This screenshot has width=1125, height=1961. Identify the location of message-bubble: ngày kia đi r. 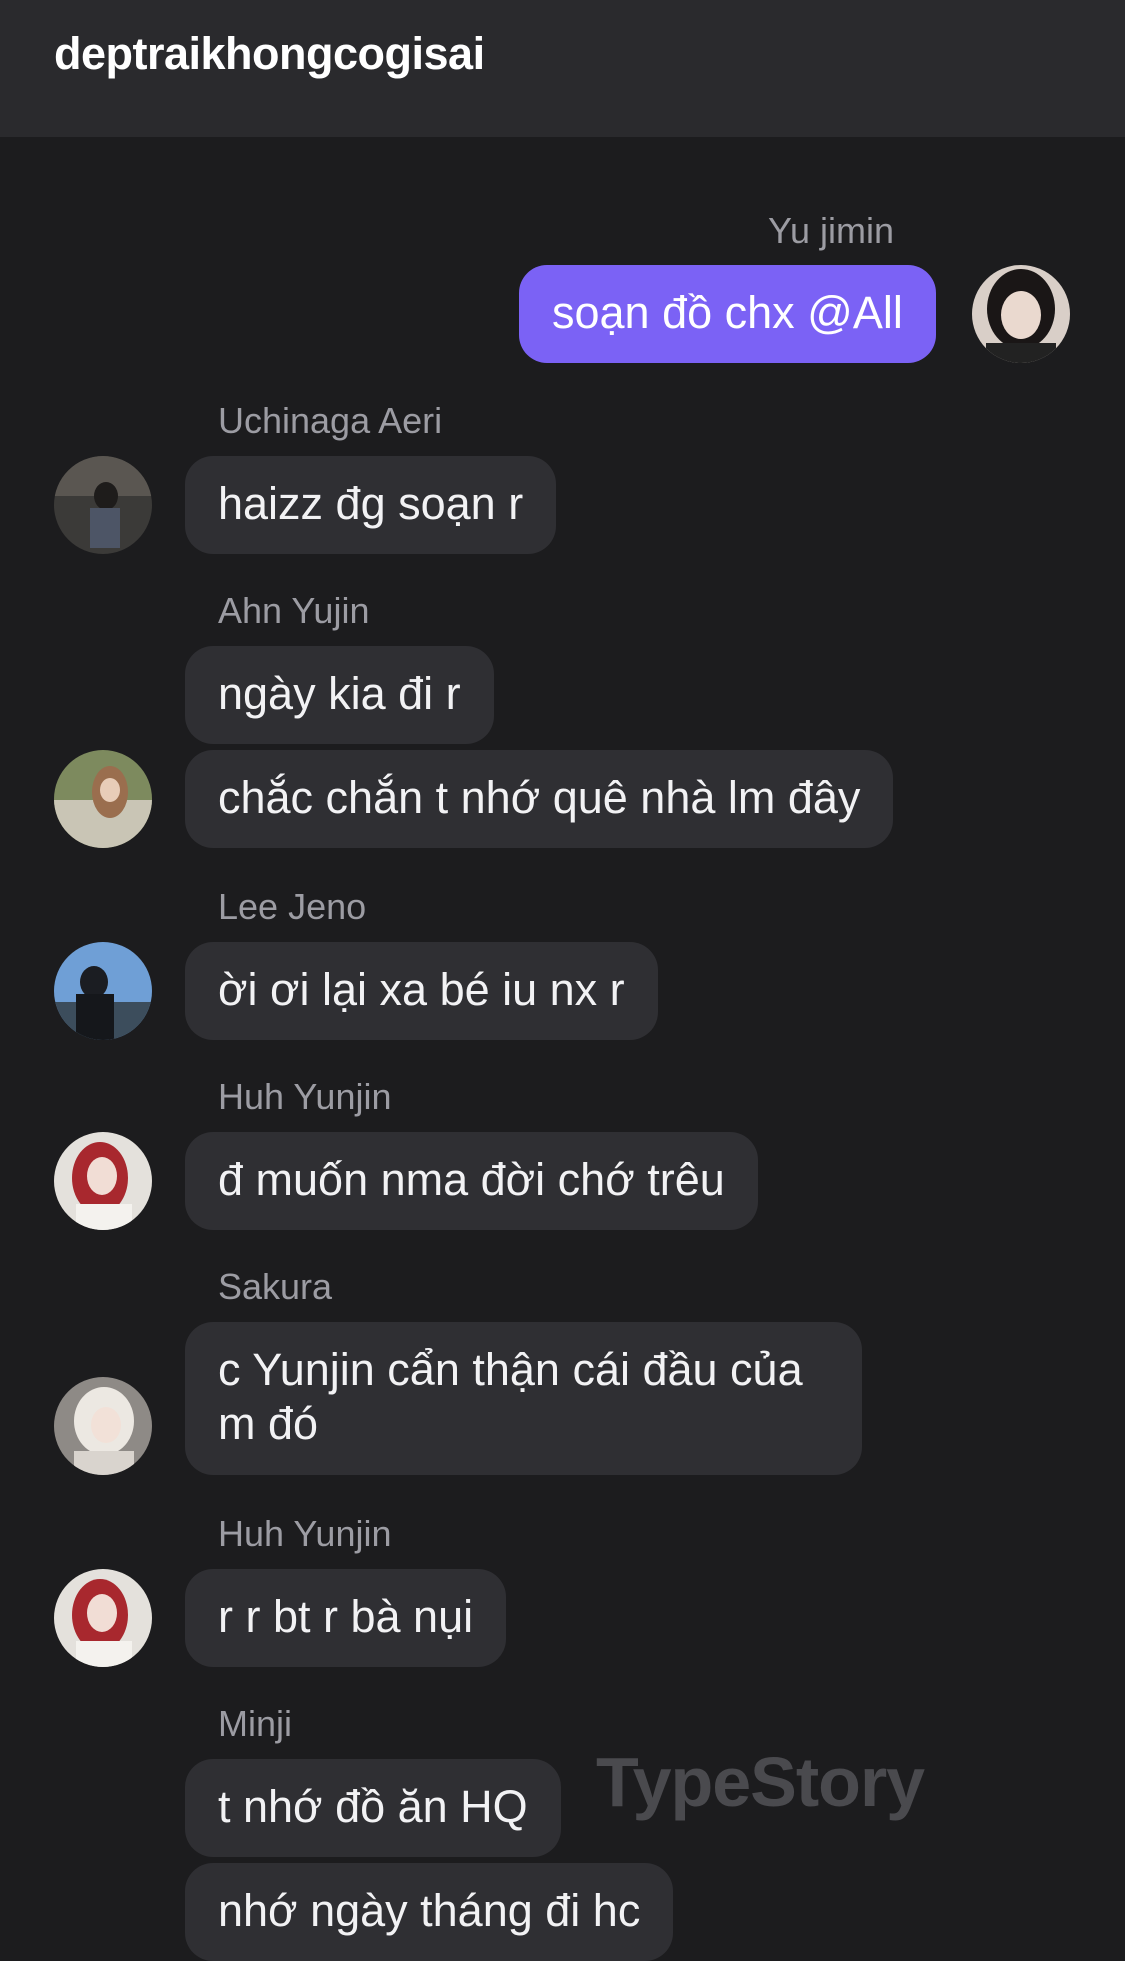
(339, 695).